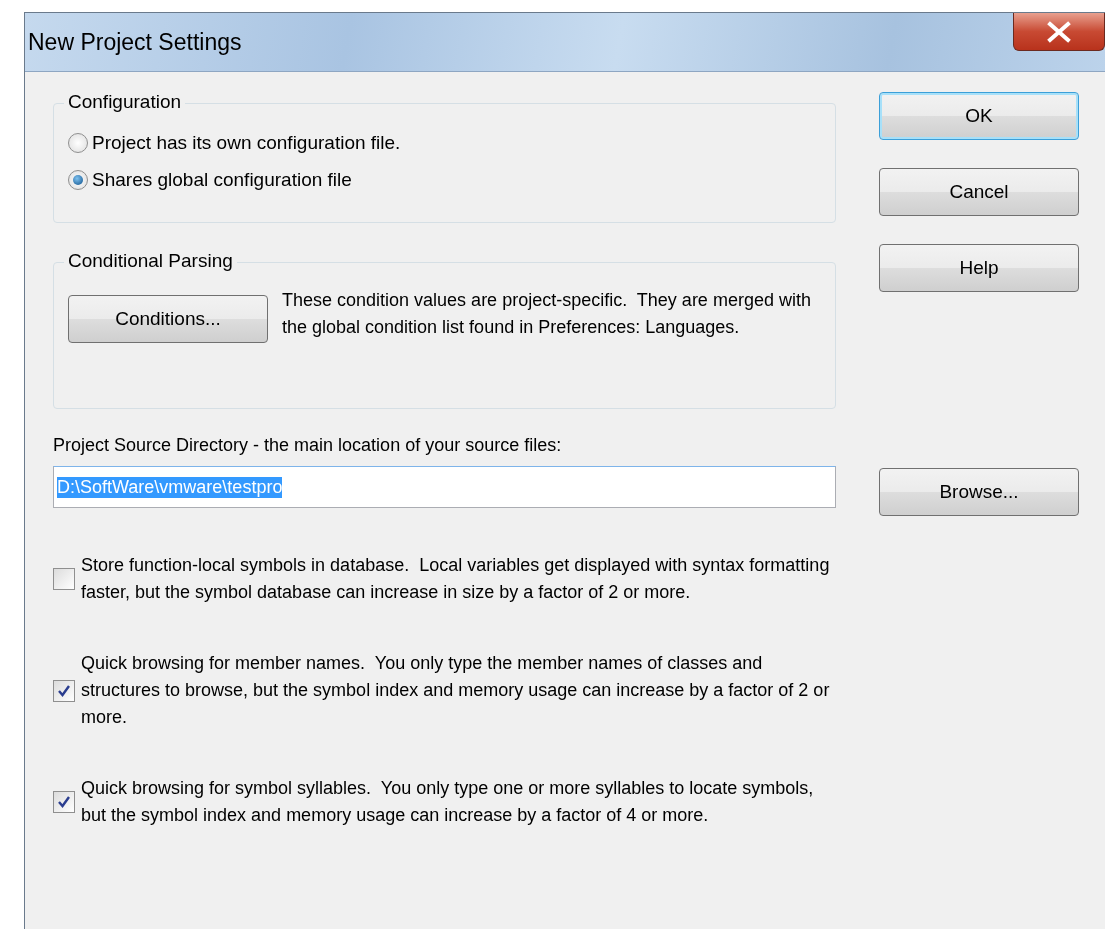 This screenshot has width=1105, height=929. Describe the element at coordinates (456, 579) in the screenshot. I see `option-description: Store function-local symbols in database. Local variables get displayed with syntax formatting faster, but the symbol database can increase in size by a factor of 2 or more.` at that location.